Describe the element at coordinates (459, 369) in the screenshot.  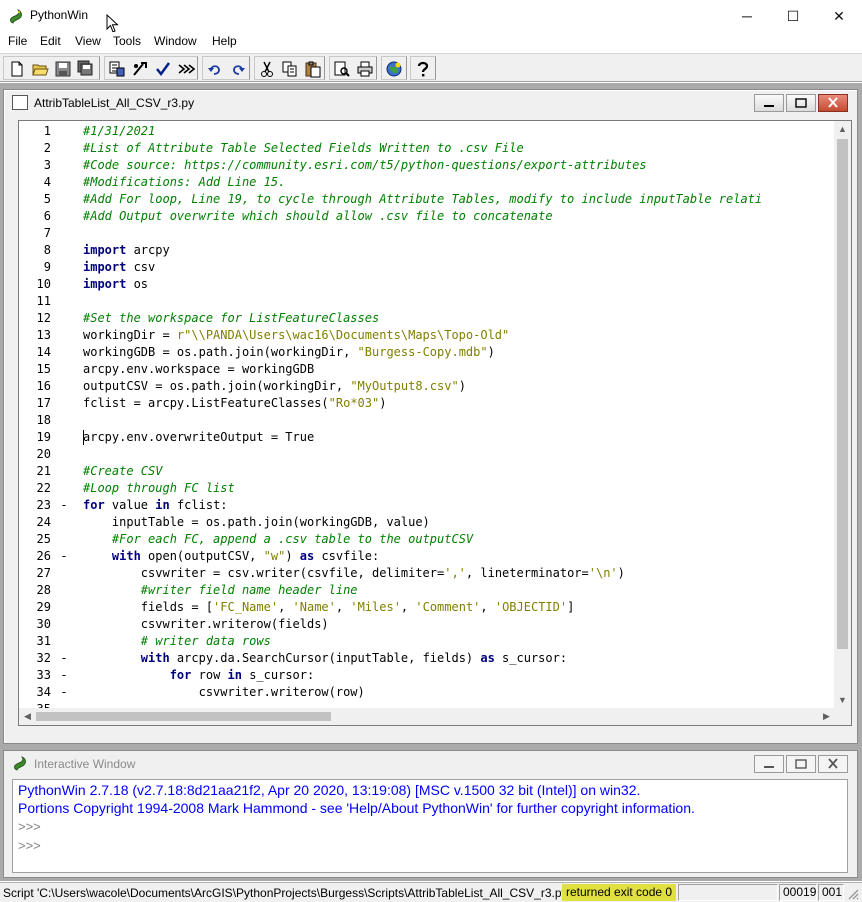
I see `code-line: arcpy.env.workspace = workingGDB` at that location.